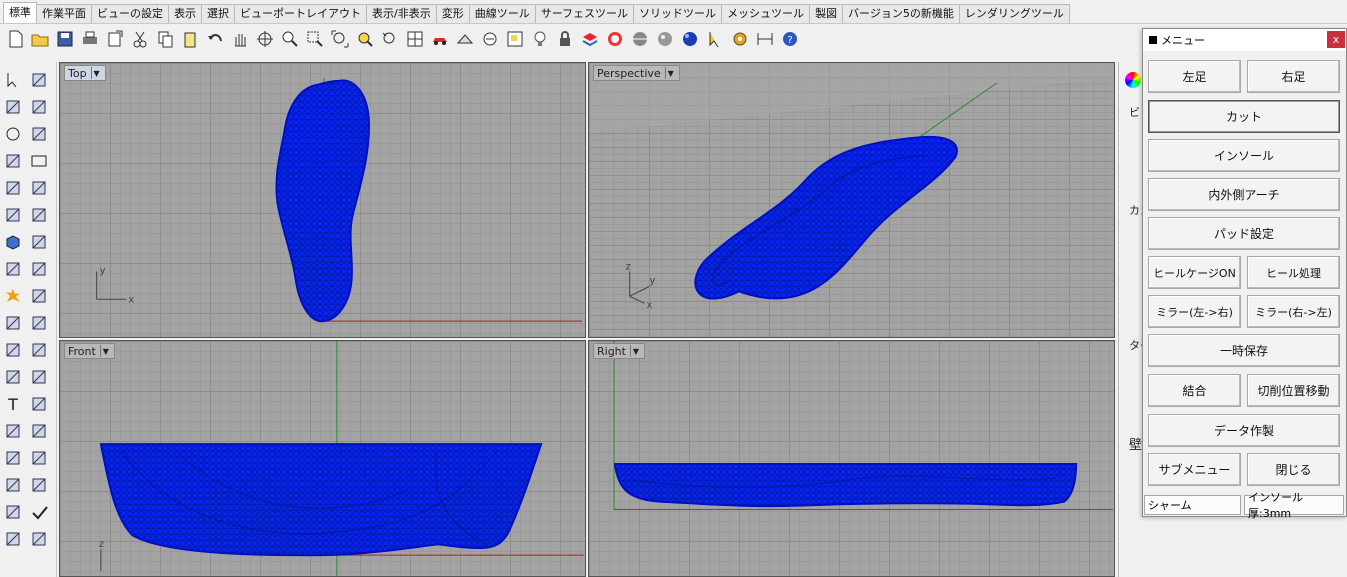 This screenshot has height=577, width=1347. Describe the element at coordinates (13, 323) in the screenshot. I see `trim-icon` at that location.